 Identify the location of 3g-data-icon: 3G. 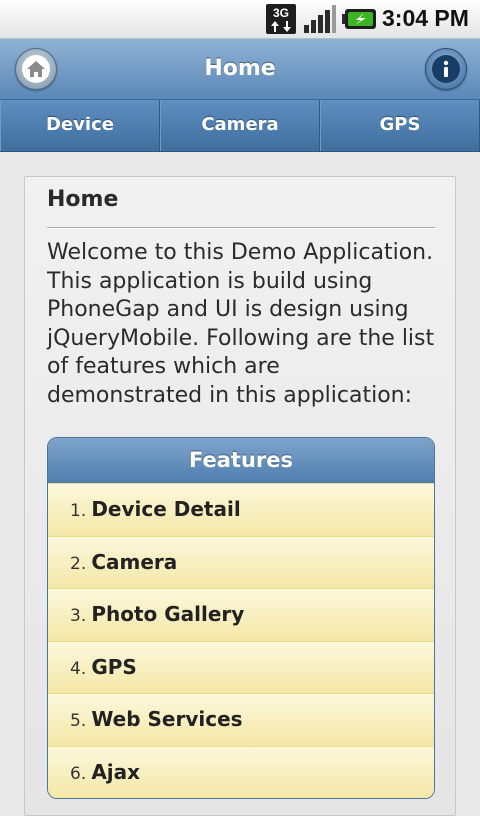
(281, 19).